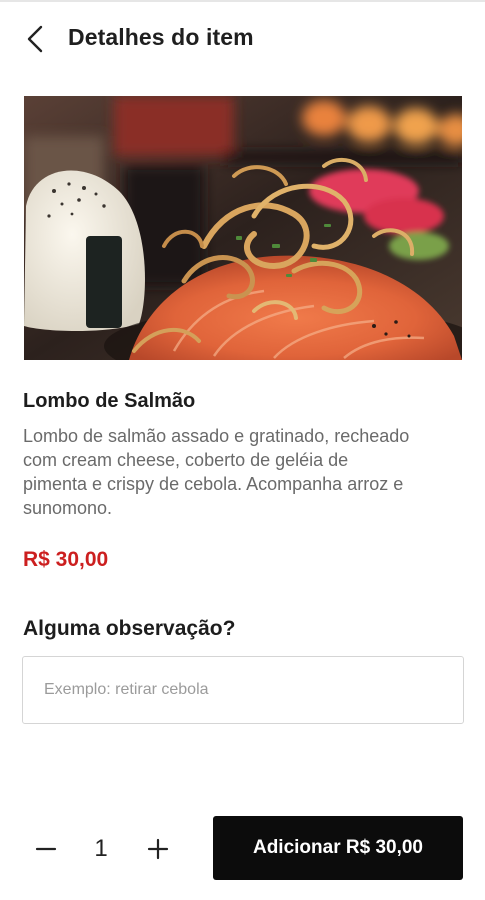  Describe the element at coordinates (338, 848) in the screenshot. I see `add-to-cart-button: Adicionar R$ 30,00` at that location.